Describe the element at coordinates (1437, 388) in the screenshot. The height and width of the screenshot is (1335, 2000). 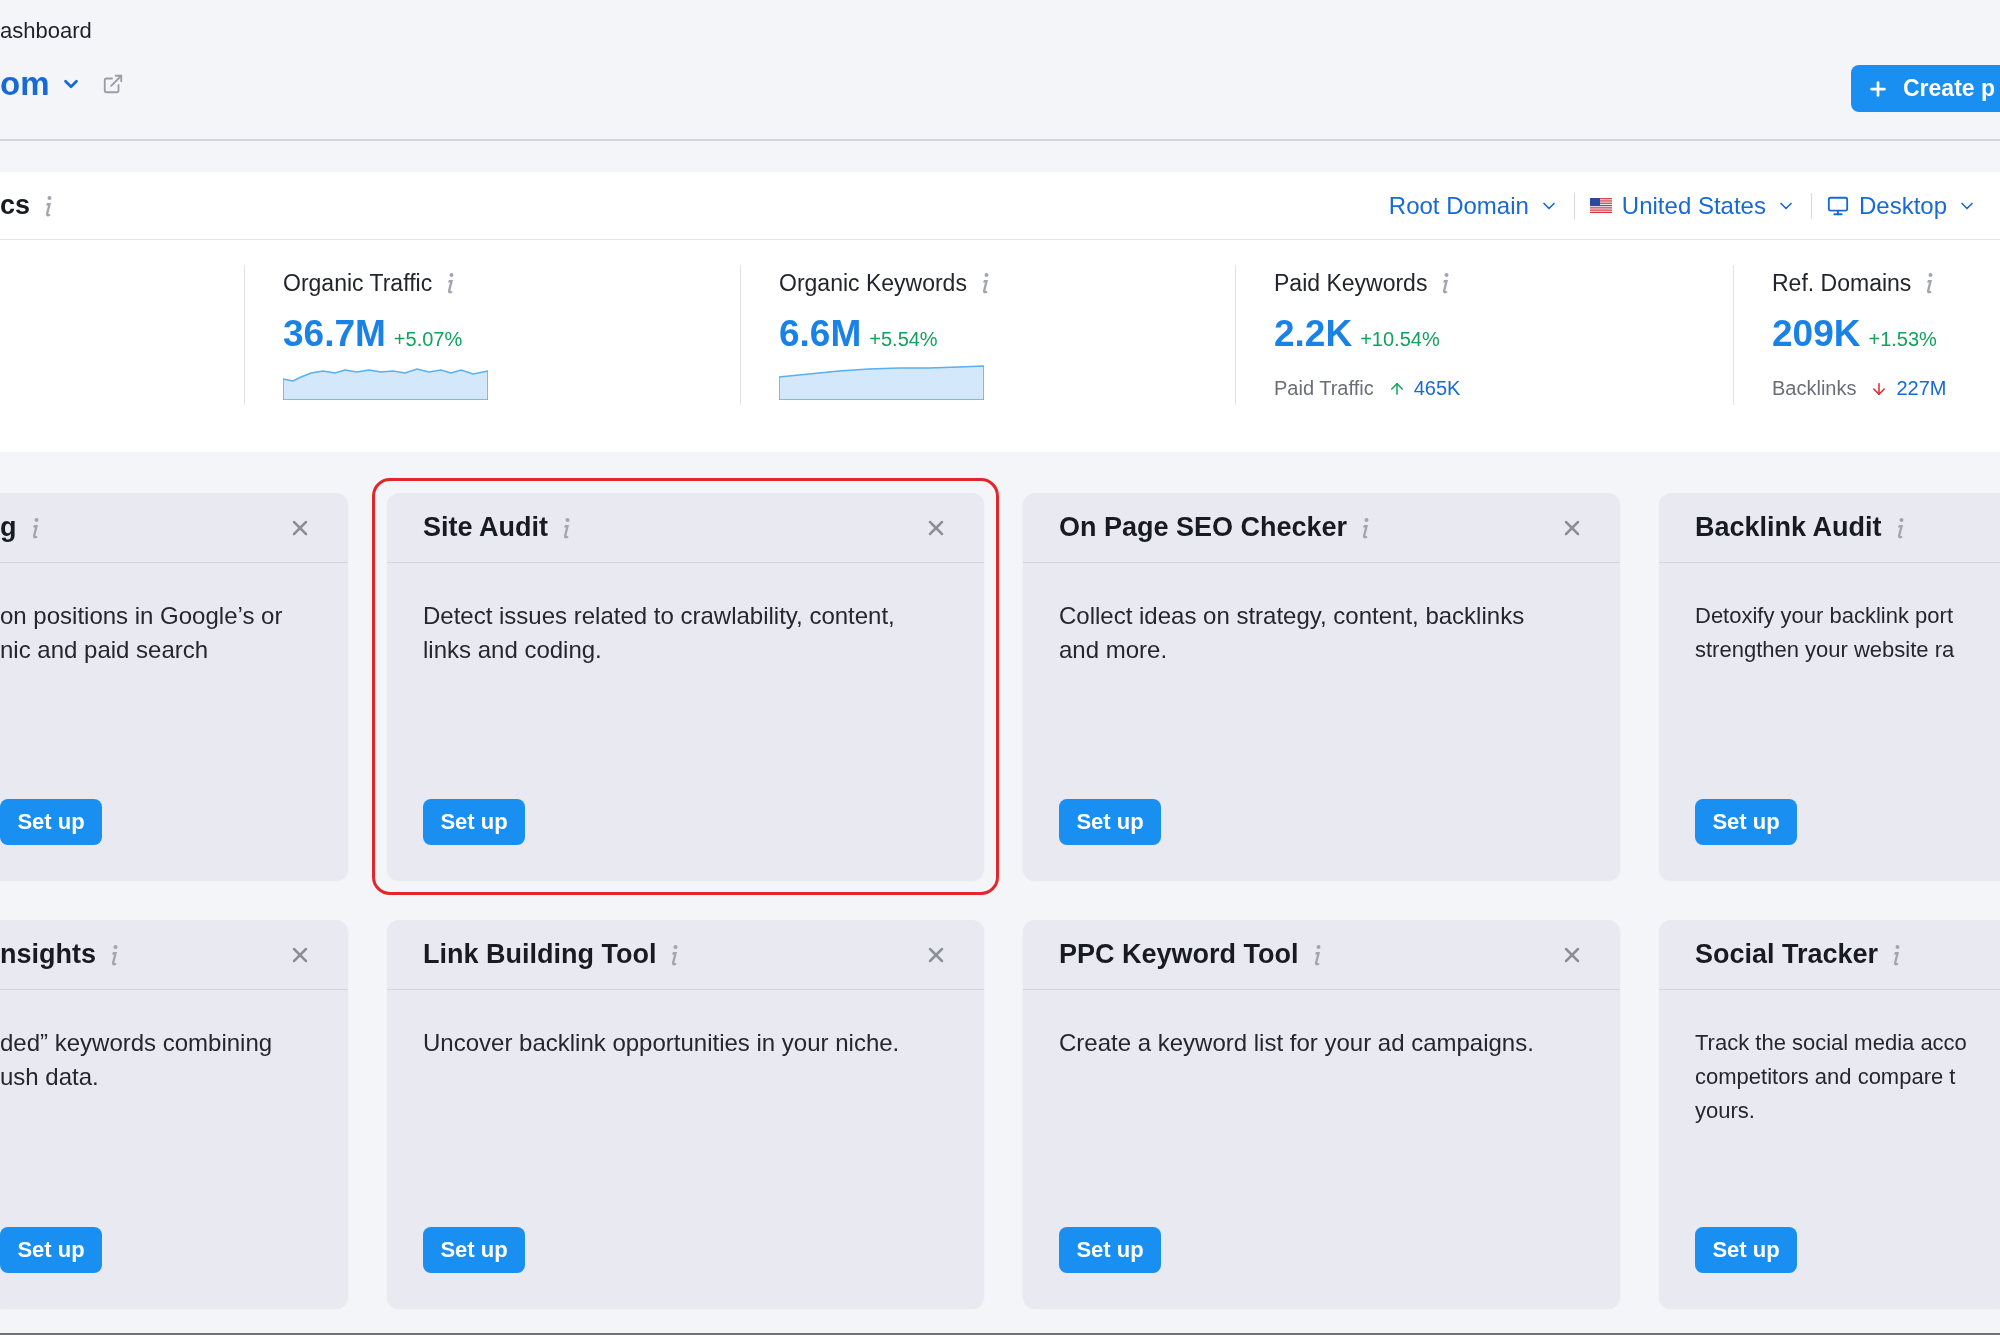
I see `sub-metric-value: 465K` at that location.